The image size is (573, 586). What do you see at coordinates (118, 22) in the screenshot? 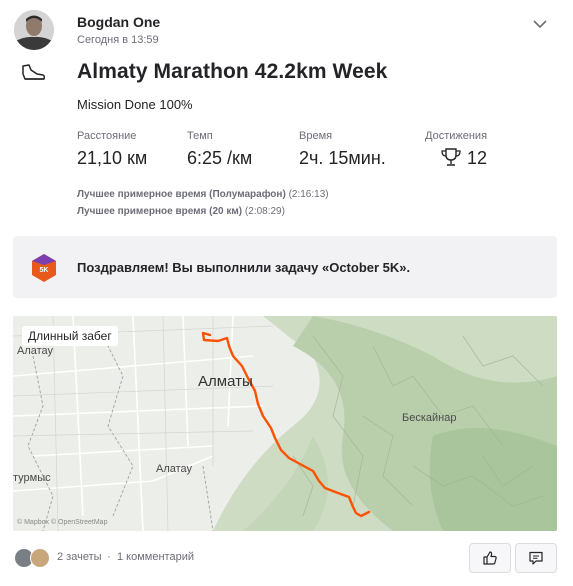
I see `athlete-name: Bogdan One` at bounding box center [118, 22].